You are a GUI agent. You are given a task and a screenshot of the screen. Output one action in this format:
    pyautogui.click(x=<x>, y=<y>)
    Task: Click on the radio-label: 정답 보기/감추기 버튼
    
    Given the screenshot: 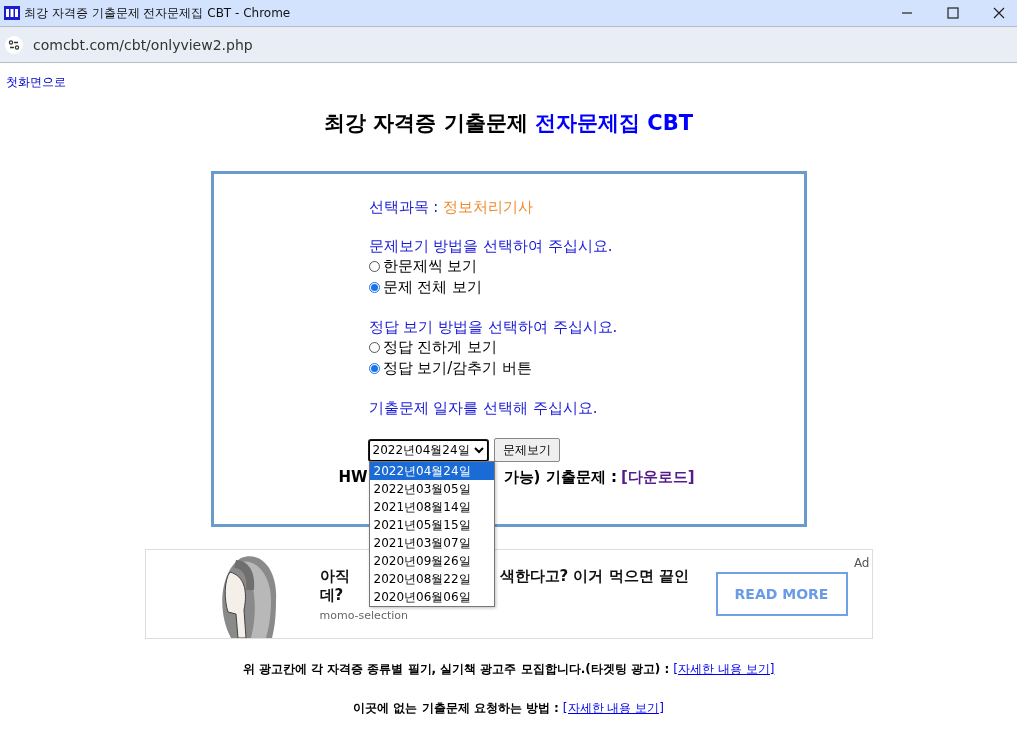 What is the action you would take?
    pyautogui.click(x=457, y=368)
    